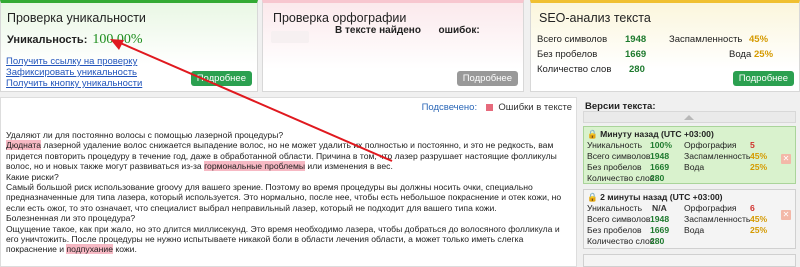 The image size is (800, 267). I want to click on seo-value: 280, so click(637, 69).